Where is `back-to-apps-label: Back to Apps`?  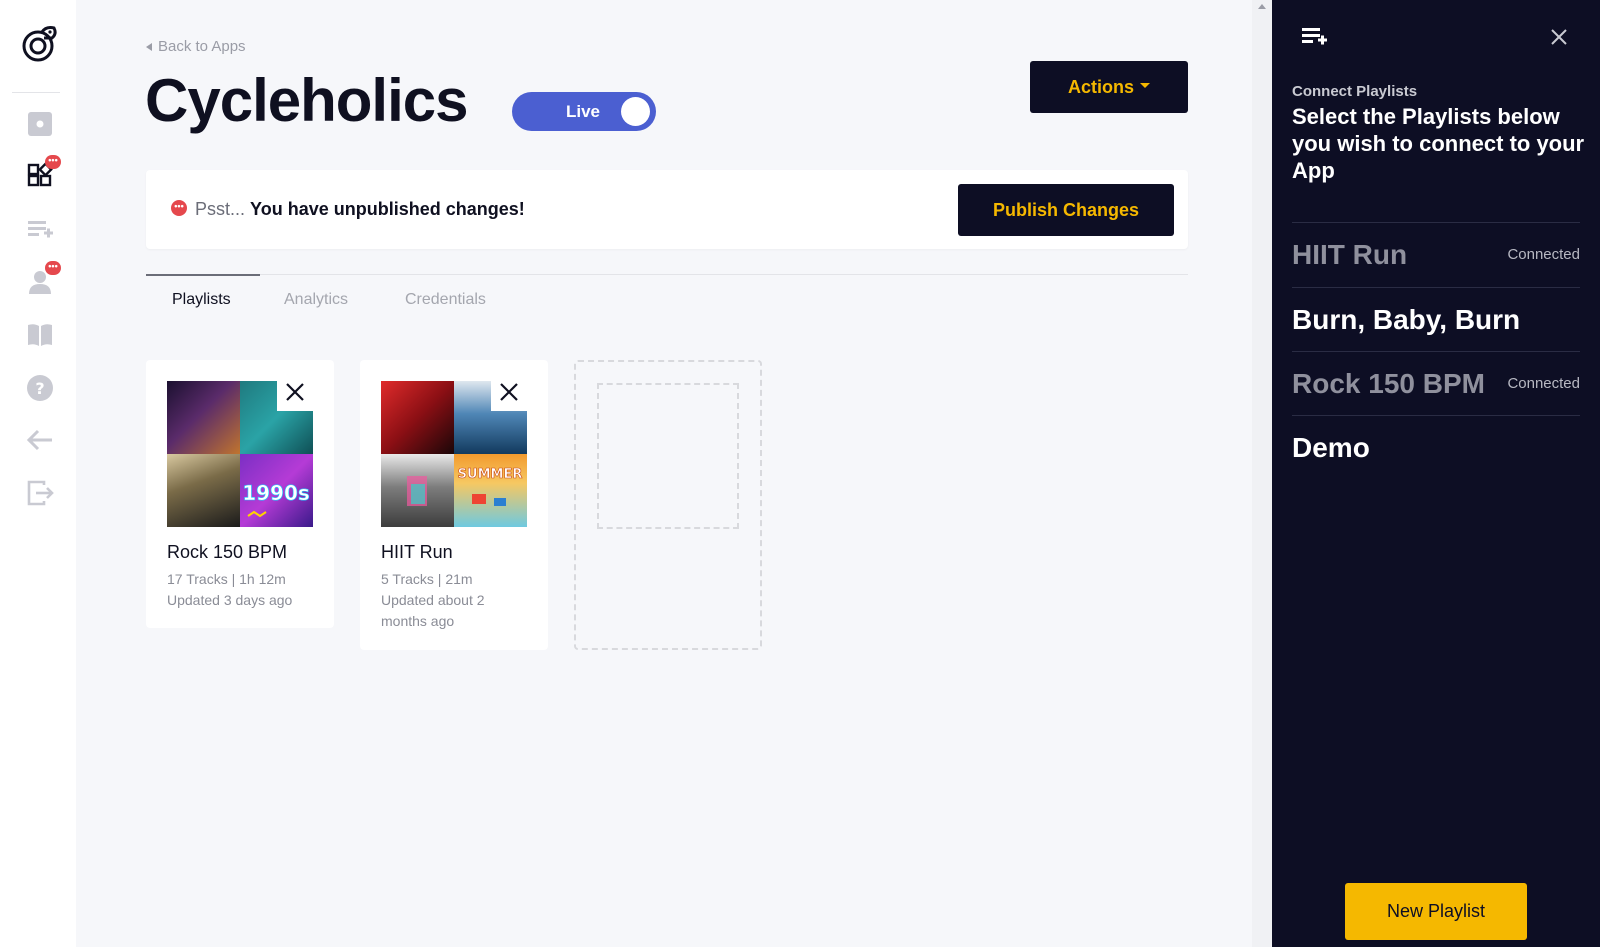
back-to-apps-label: Back to Apps is located at coordinates (202, 46).